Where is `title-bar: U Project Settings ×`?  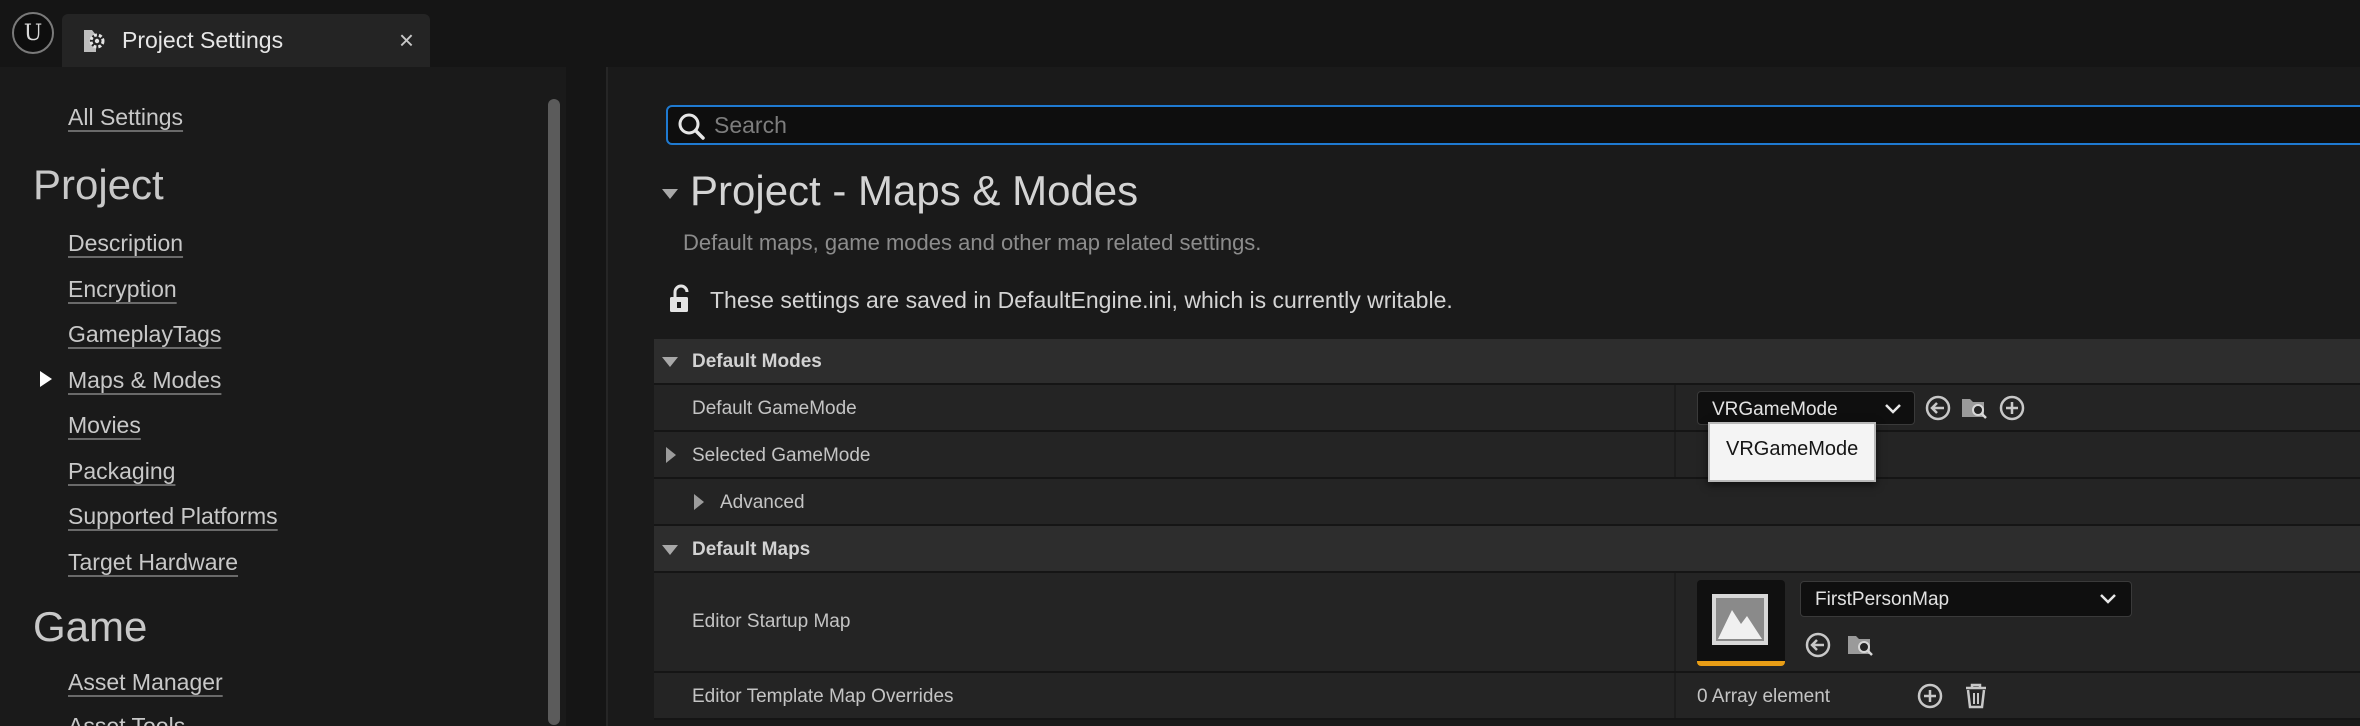 title-bar: U Project Settings × is located at coordinates (1180, 33).